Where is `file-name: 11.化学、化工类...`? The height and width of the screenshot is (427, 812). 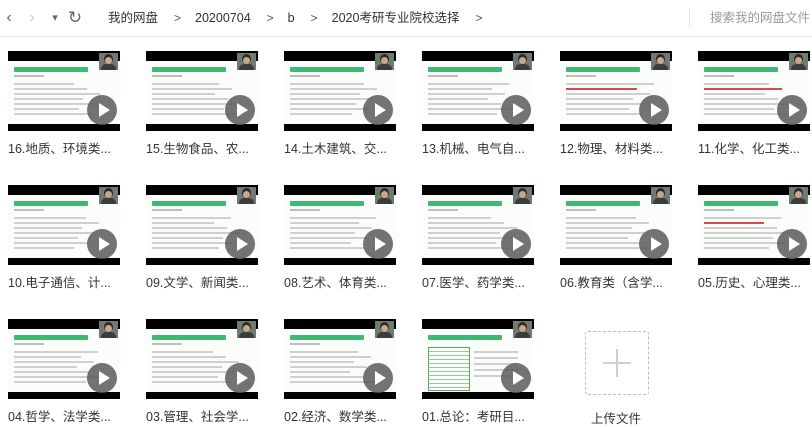
file-name: 11.化学、化工类... is located at coordinates (755, 149).